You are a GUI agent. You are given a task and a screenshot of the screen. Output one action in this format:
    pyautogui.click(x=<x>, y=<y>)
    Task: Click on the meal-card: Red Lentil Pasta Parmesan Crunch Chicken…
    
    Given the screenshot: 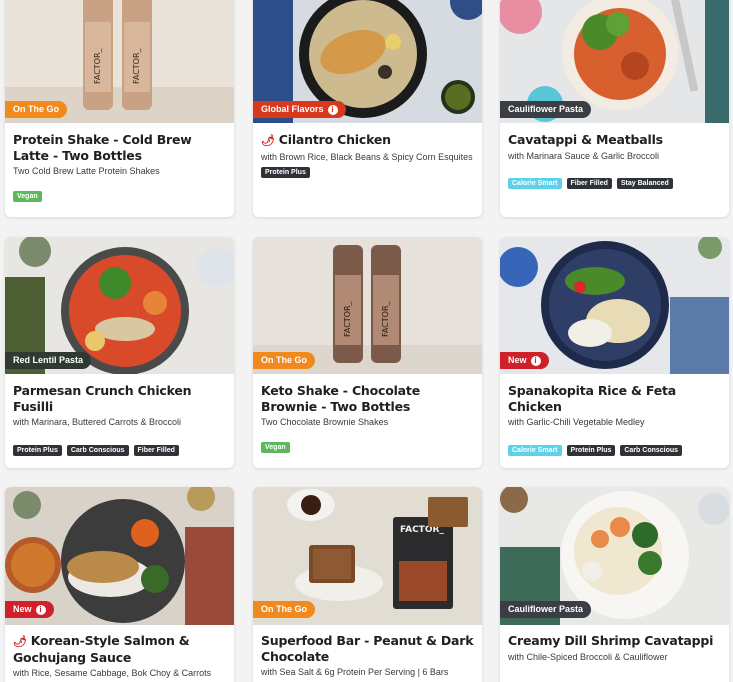 What is the action you would take?
    pyautogui.click(x=119, y=352)
    